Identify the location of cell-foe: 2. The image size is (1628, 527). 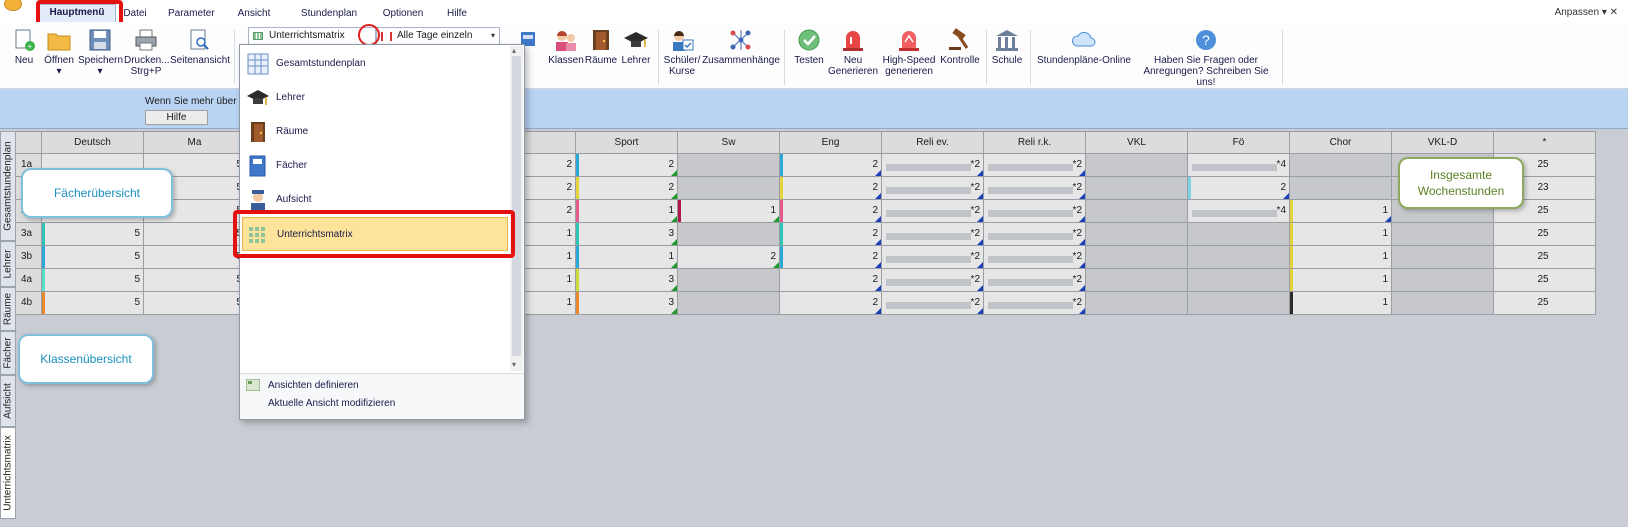
(1239, 188).